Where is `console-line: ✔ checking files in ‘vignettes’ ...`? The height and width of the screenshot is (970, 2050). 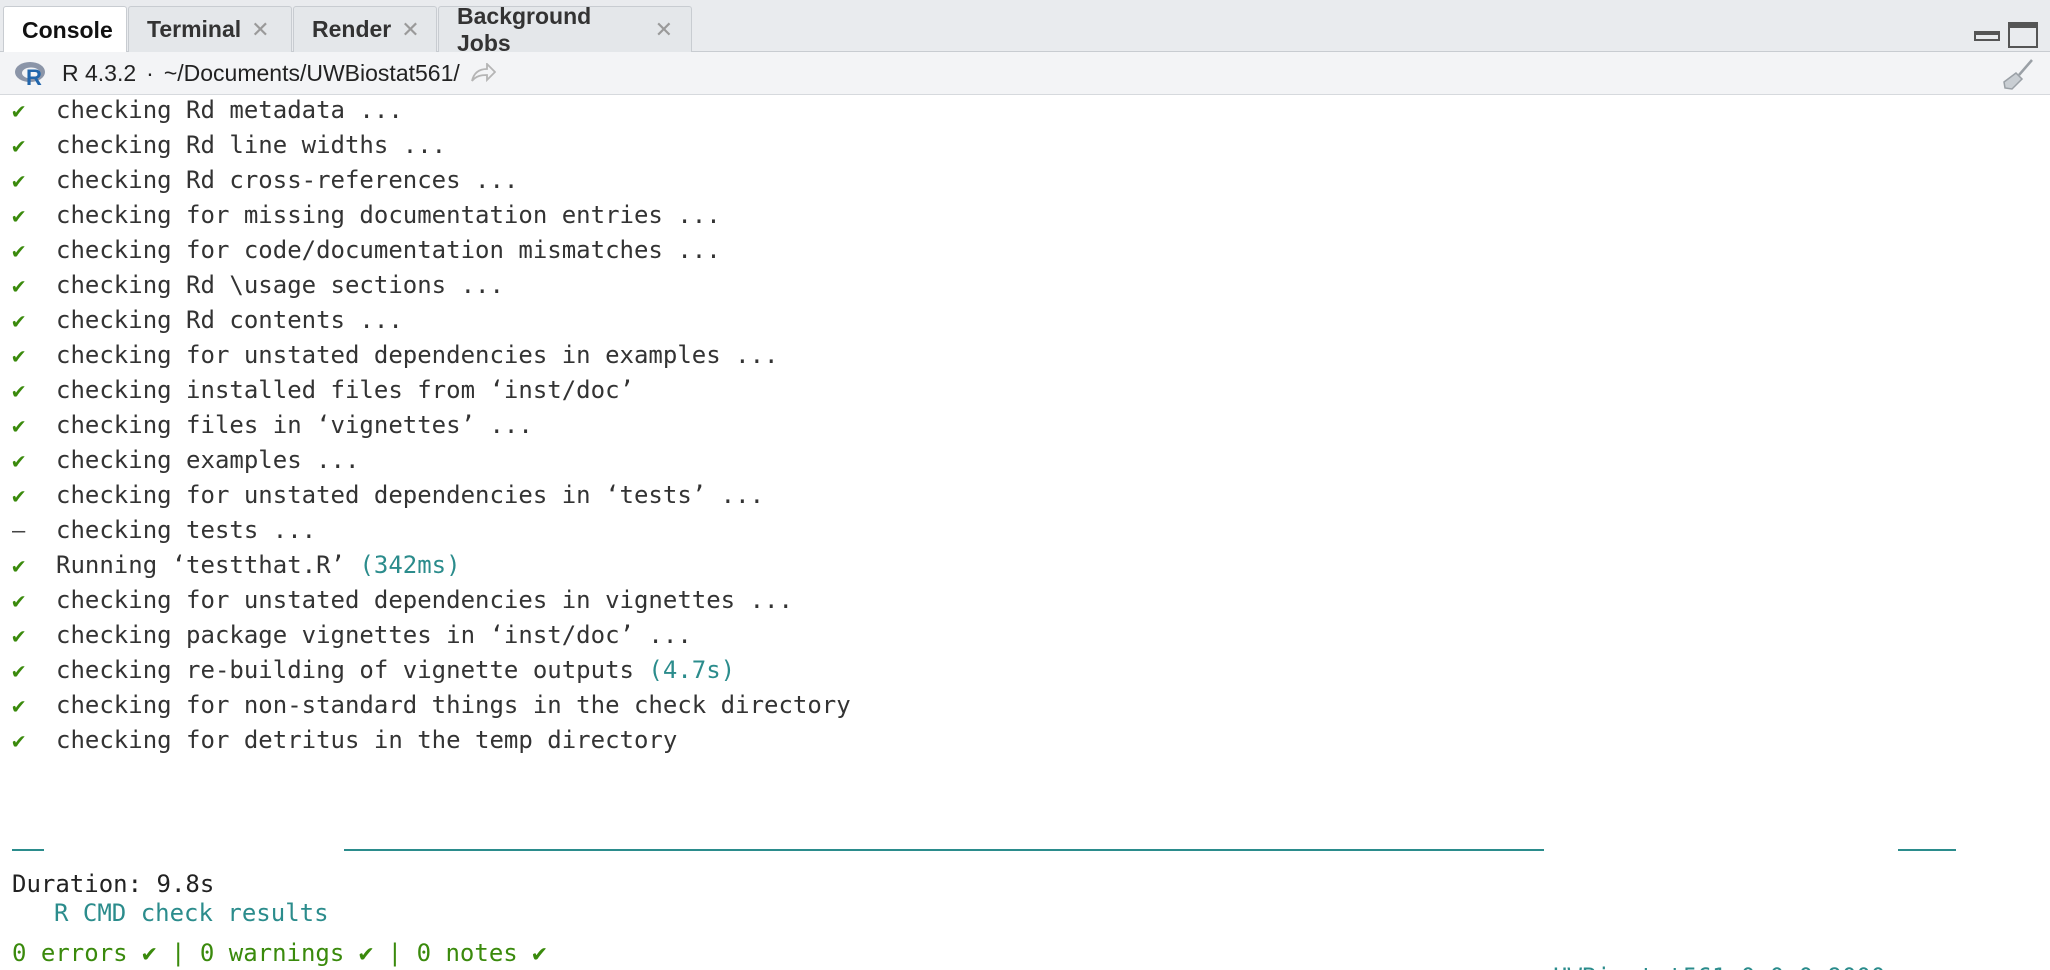
console-line: ✔ checking files in ‘vignettes’ ... is located at coordinates (272, 425).